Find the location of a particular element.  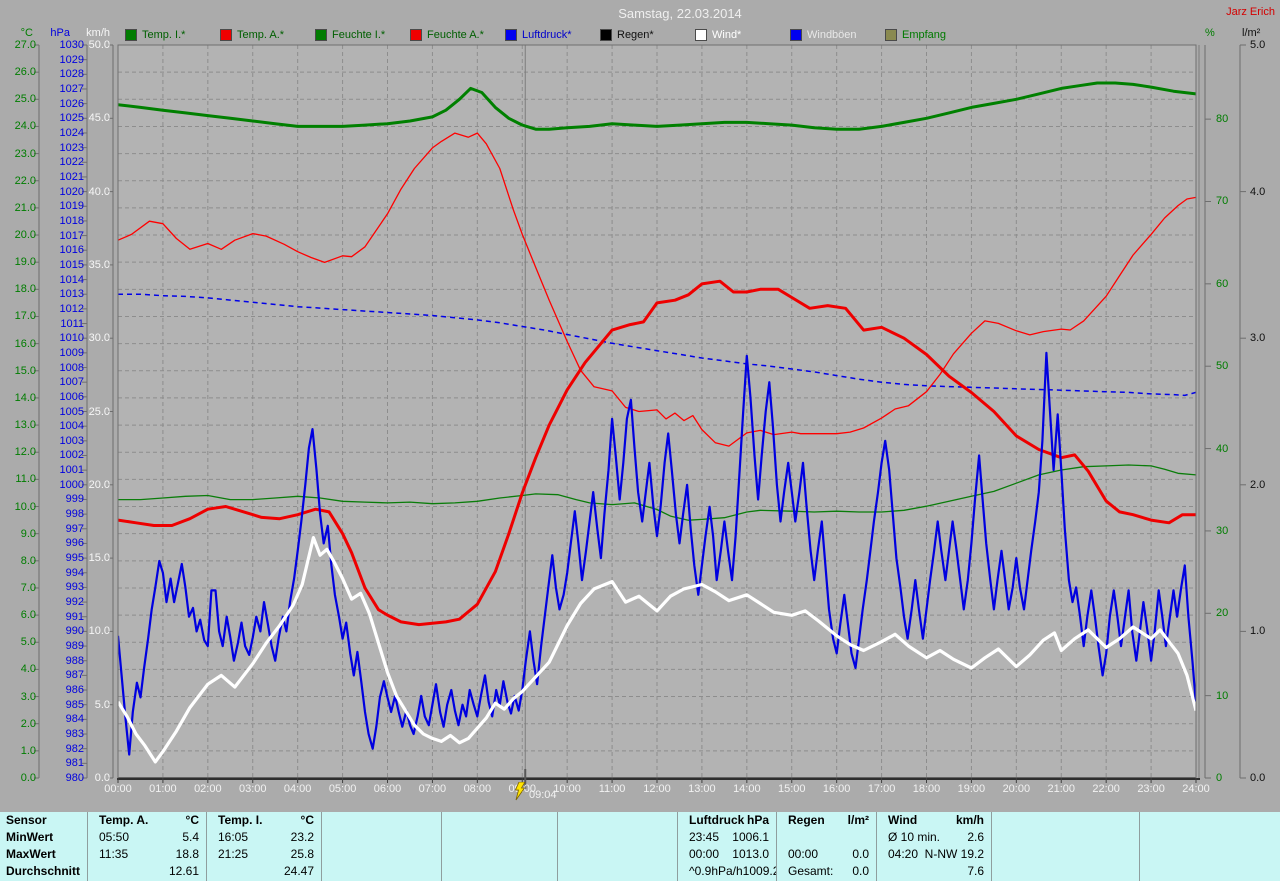

table-cell-right: N-NW 19.2 is located at coordinates (954, 854).